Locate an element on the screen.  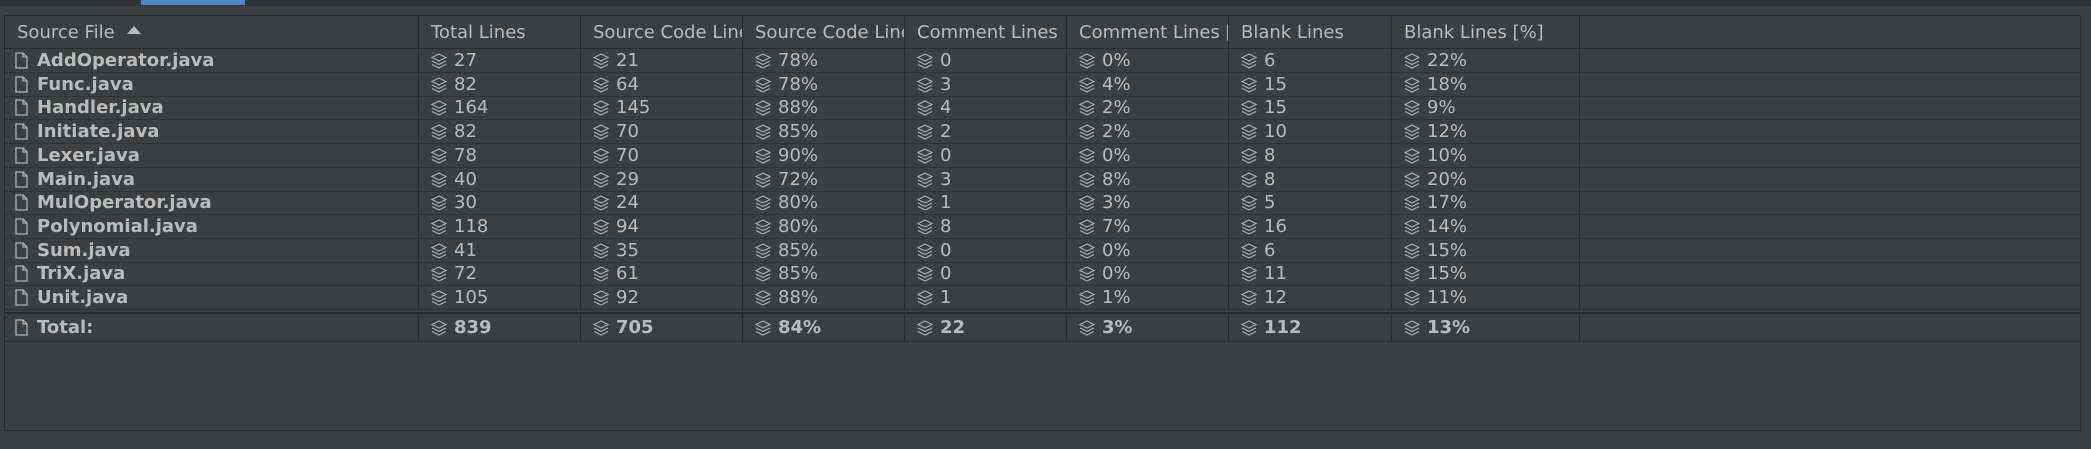
cell-source-code-lines: 29 is located at coordinates (662, 179).